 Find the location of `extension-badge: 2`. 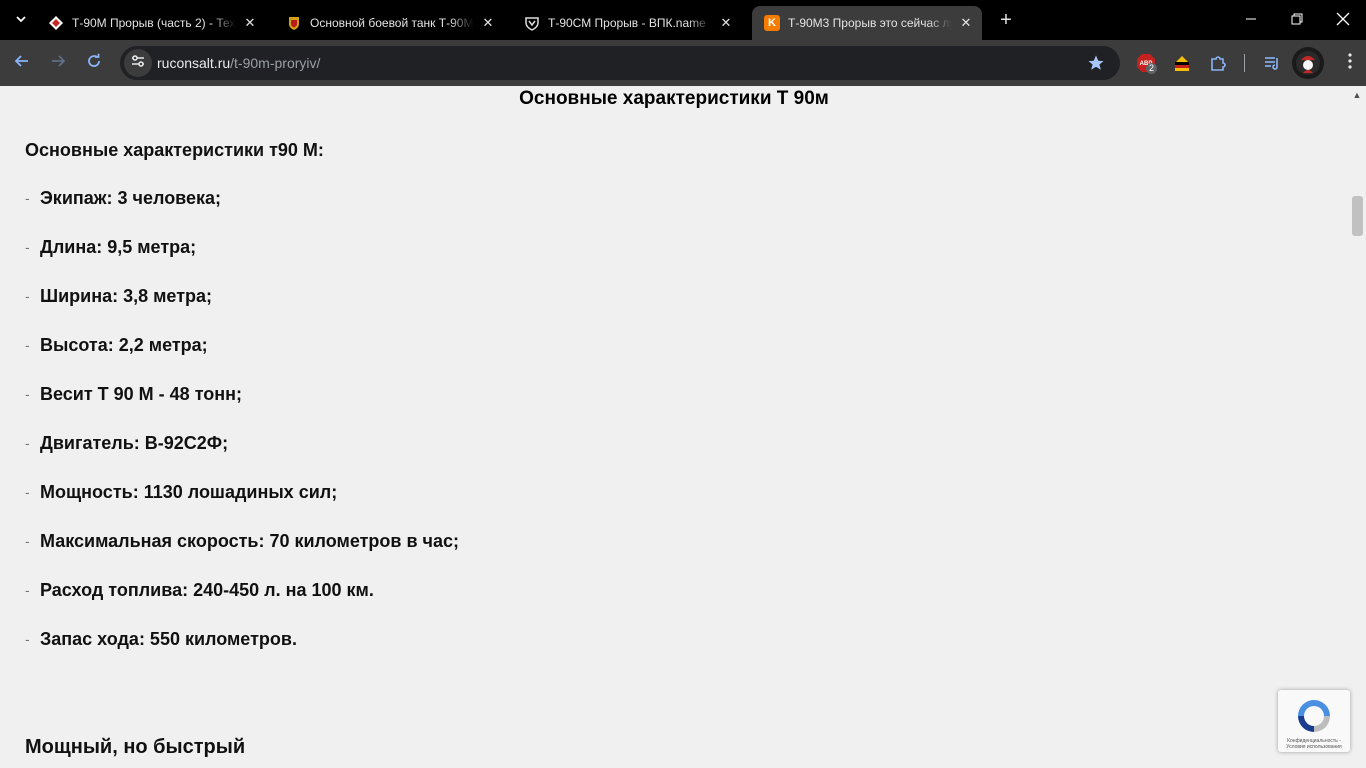

extension-badge: 2 is located at coordinates (1152, 68).